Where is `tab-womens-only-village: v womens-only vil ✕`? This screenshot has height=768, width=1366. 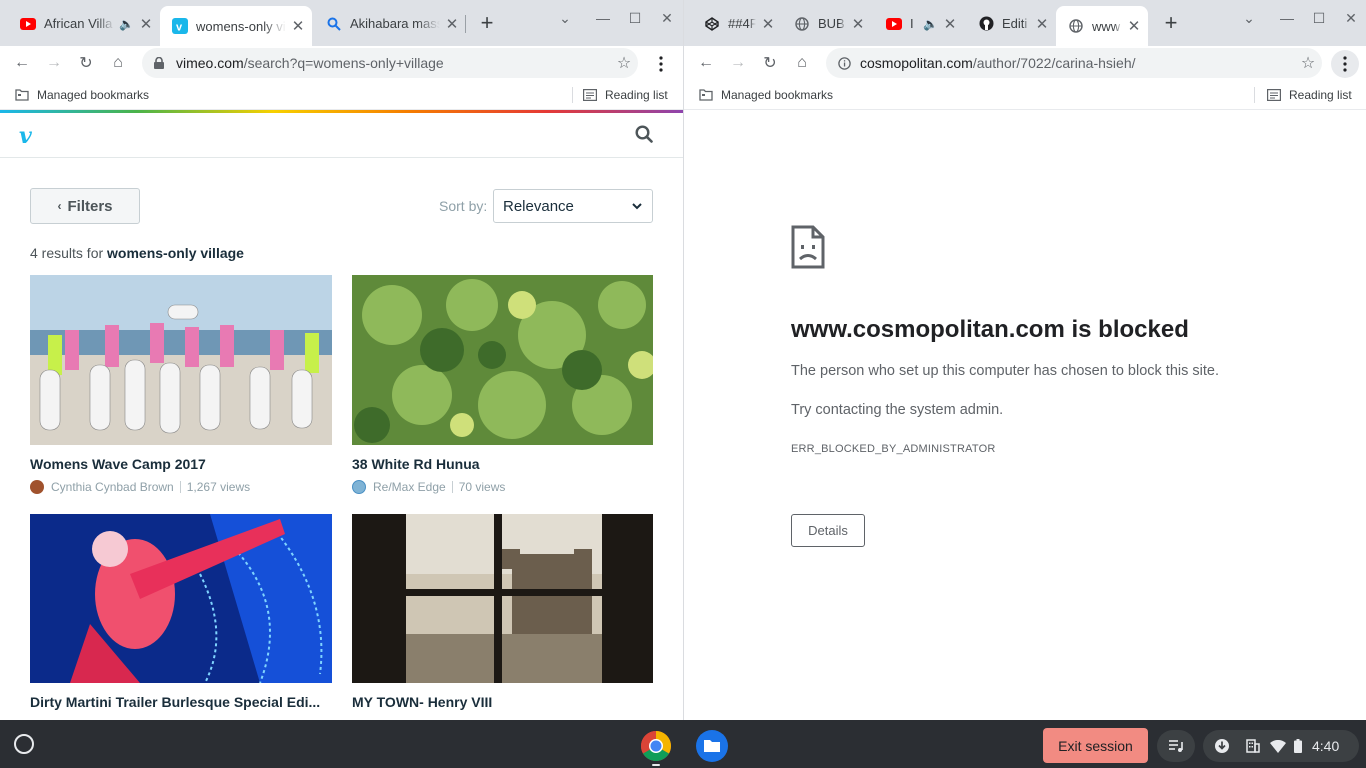
tab-womens-only-village: v womens-only vil ✕ is located at coordinates (236, 26).